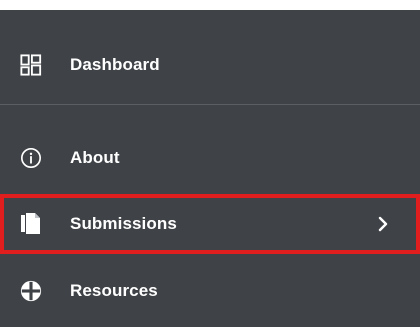 Image resolution: width=420 pixels, height=327 pixels. What do you see at coordinates (383, 224) in the screenshot?
I see `chevron-right-icon` at bounding box center [383, 224].